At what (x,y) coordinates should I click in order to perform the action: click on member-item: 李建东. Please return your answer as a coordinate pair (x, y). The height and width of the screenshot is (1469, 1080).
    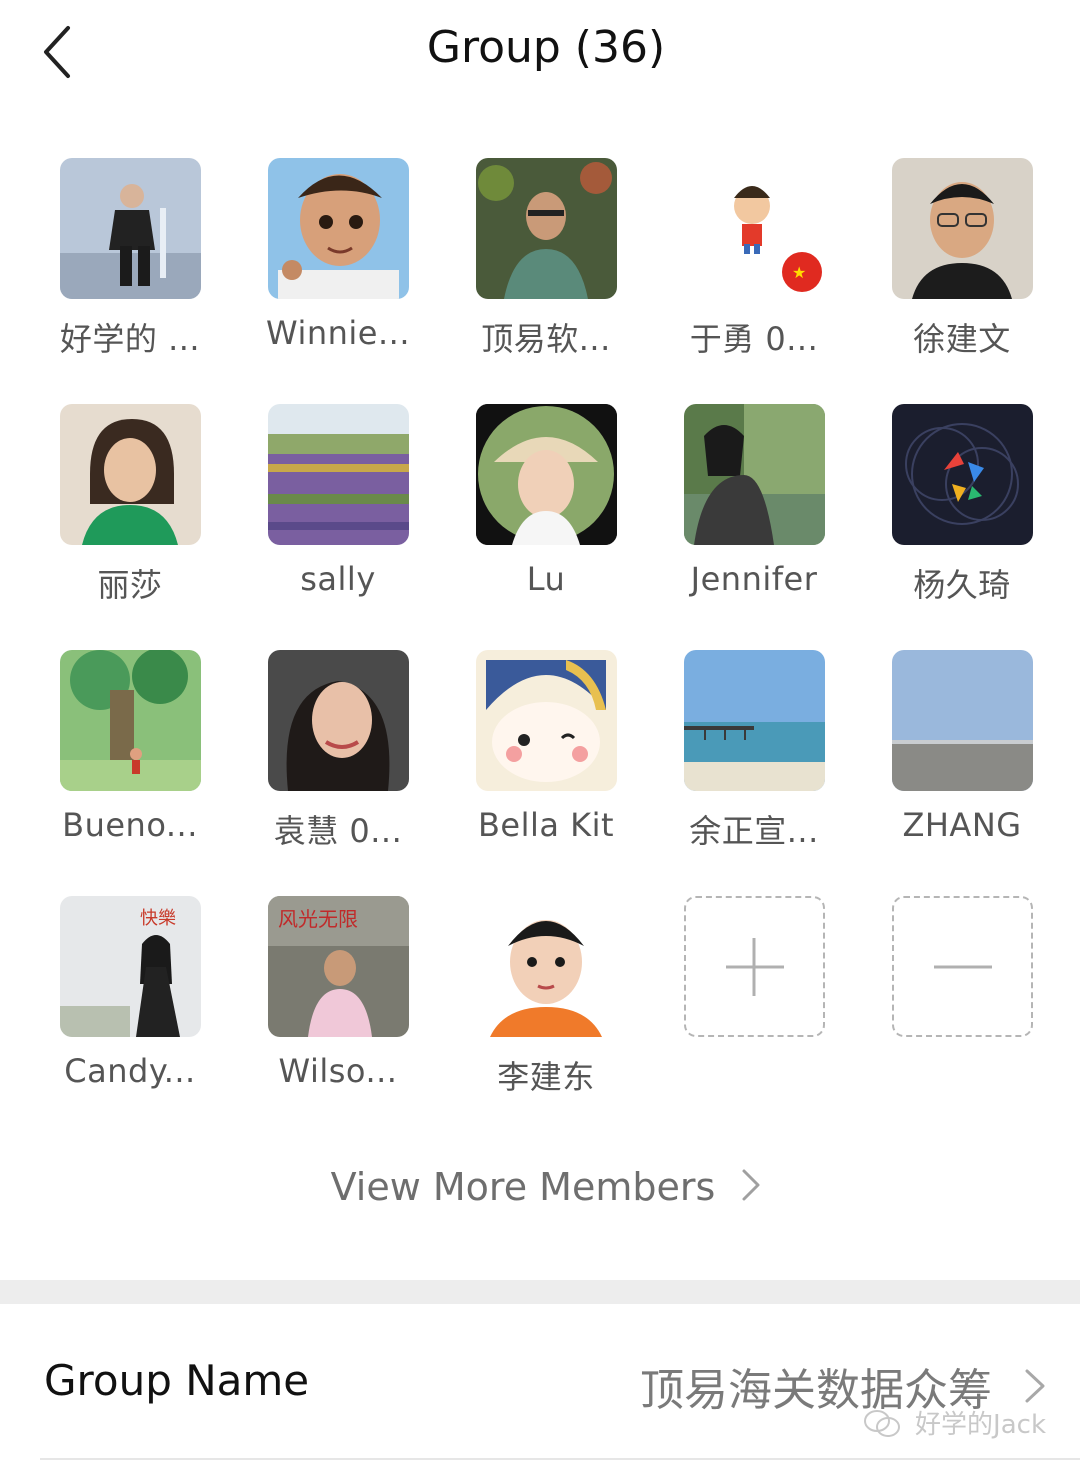
    Looking at the image, I should click on (546, 1006).